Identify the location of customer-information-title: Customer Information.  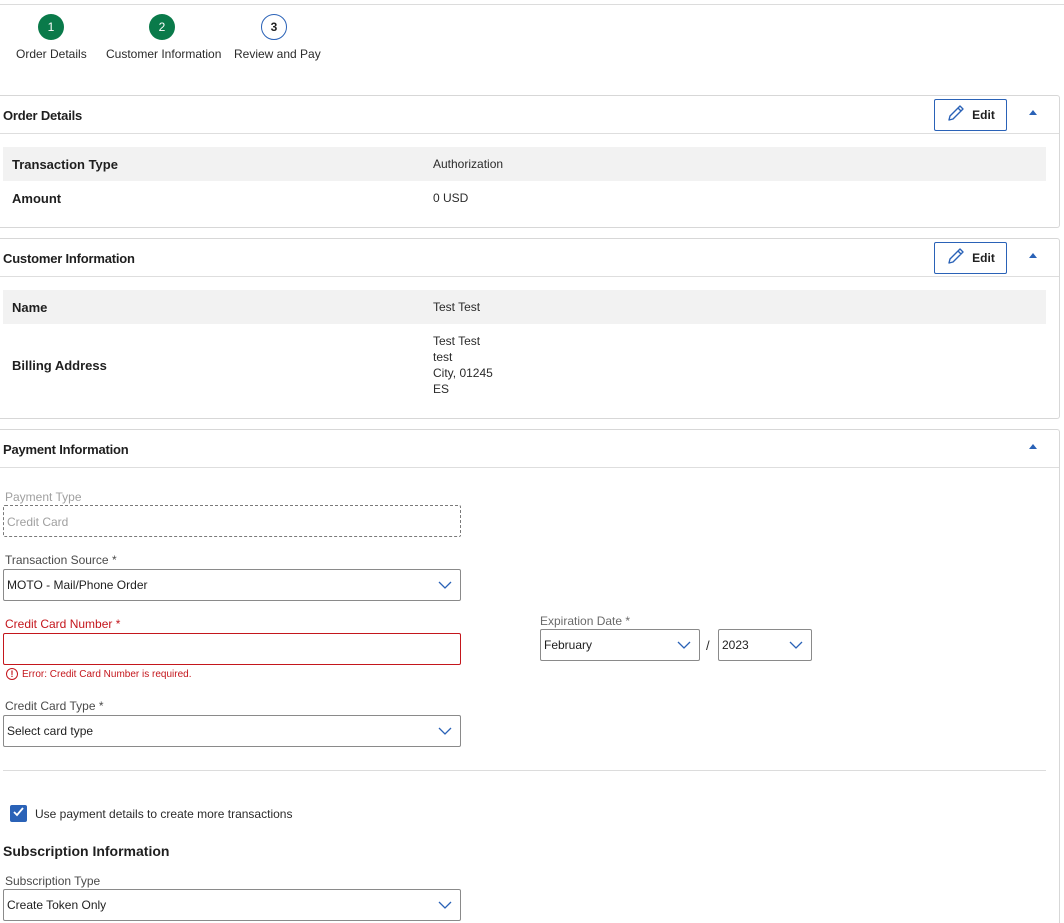
(69, 258).